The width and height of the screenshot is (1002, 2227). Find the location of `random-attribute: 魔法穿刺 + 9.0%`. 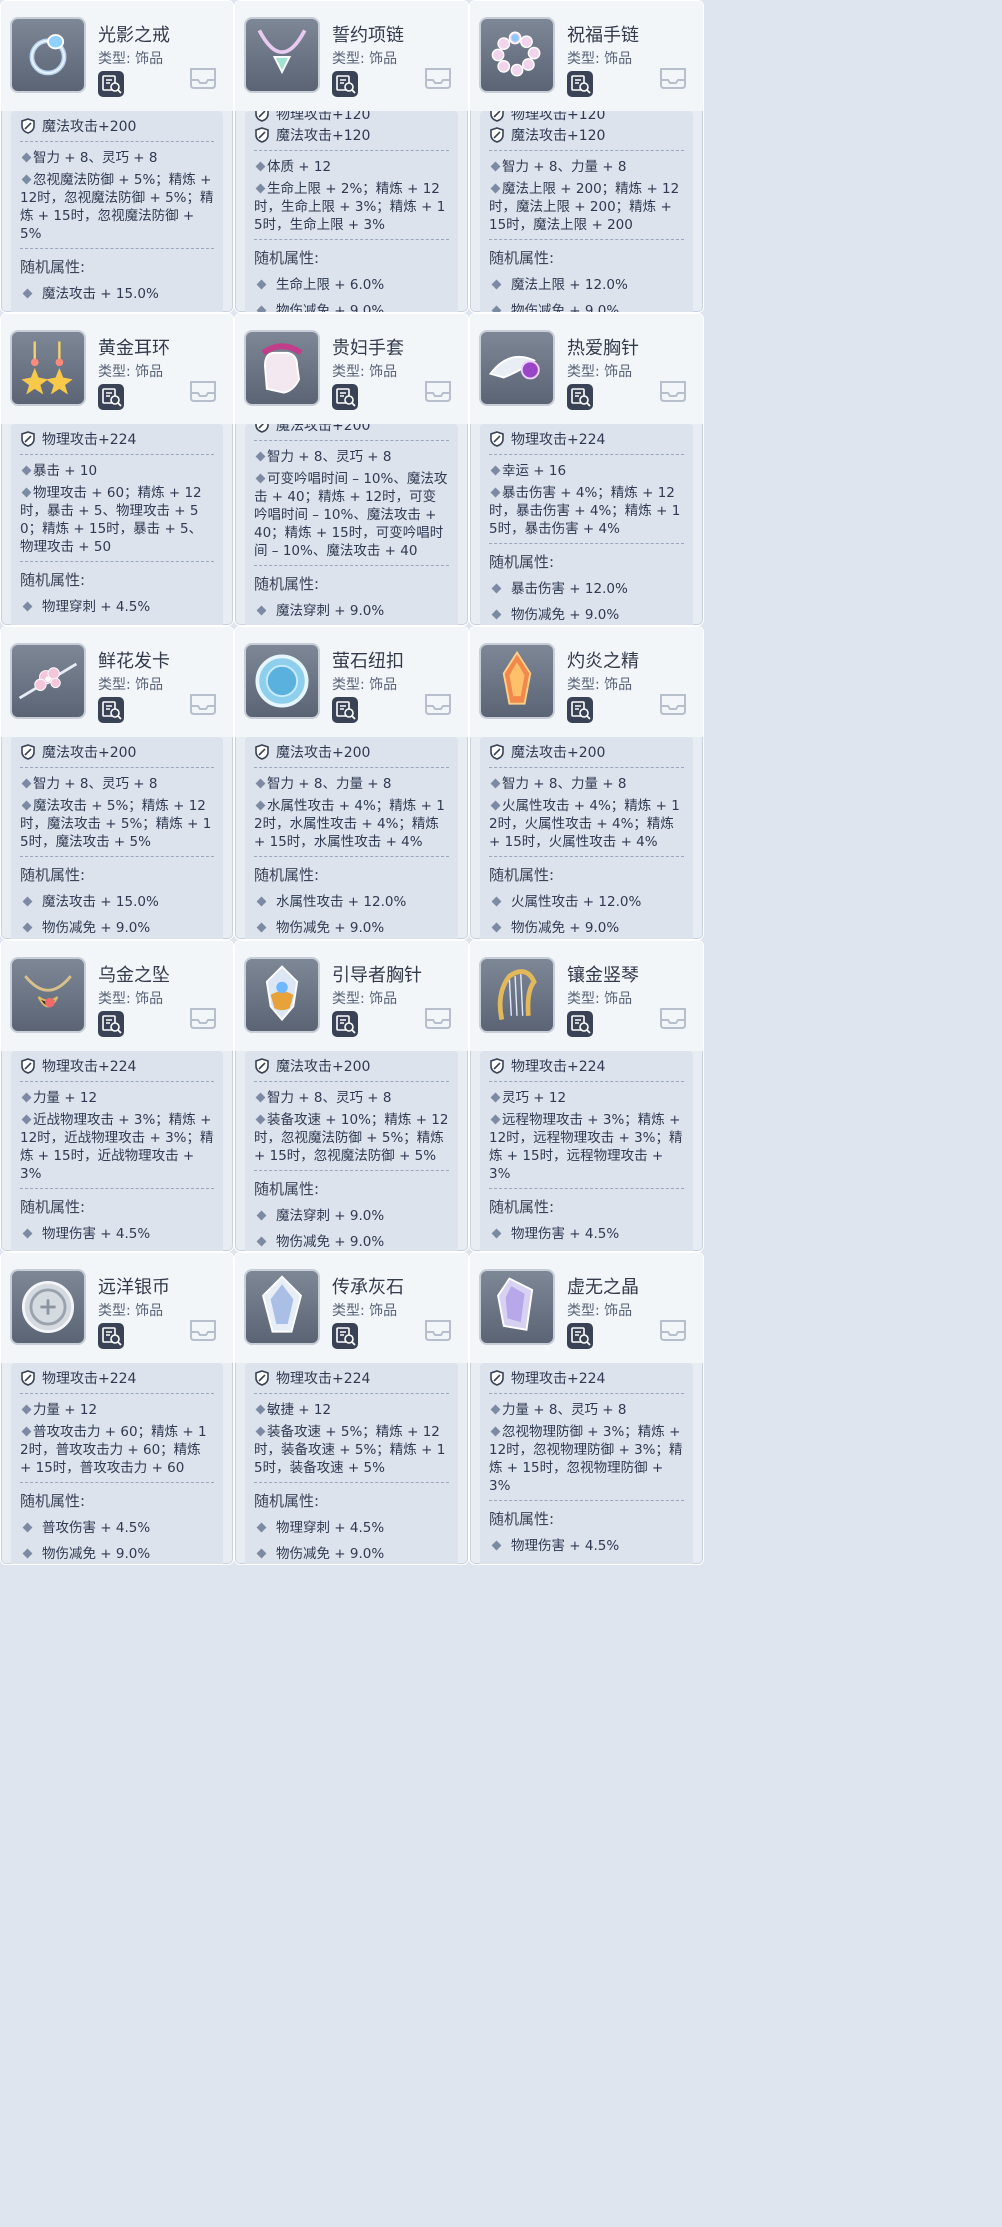

random-attribute: 魔法穿刺 + 9.0% is located at coordinates (351, 1220).